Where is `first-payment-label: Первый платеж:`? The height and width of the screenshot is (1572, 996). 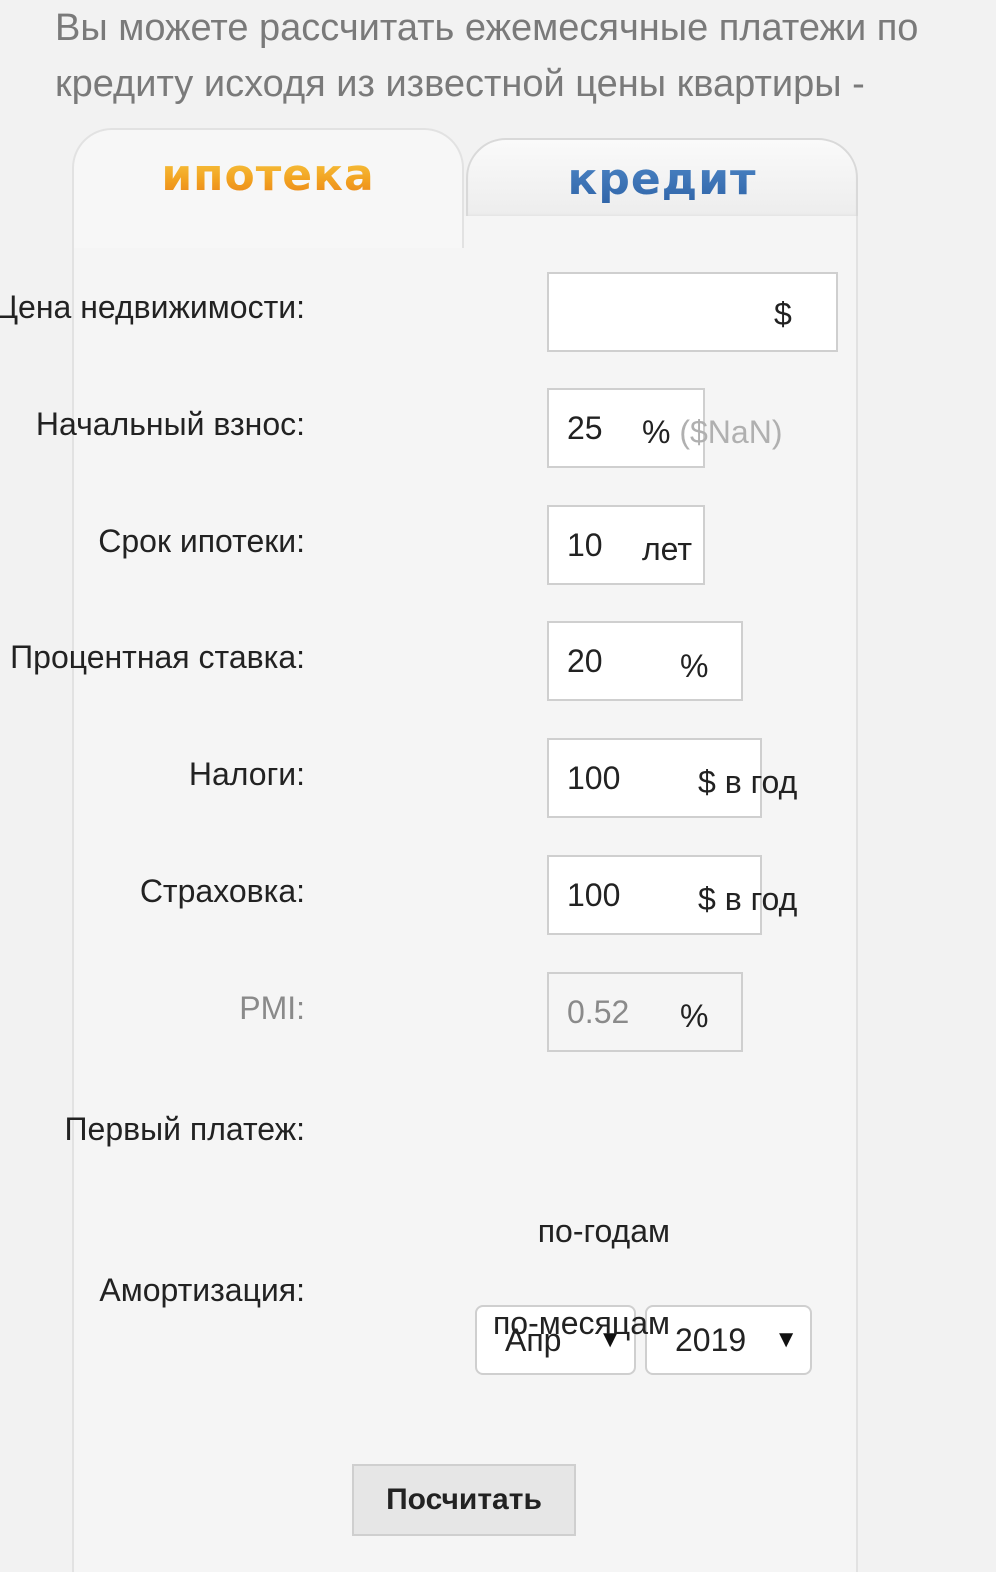
first-payment-label: Первый платеж: is located at coordinates (184, 1129).